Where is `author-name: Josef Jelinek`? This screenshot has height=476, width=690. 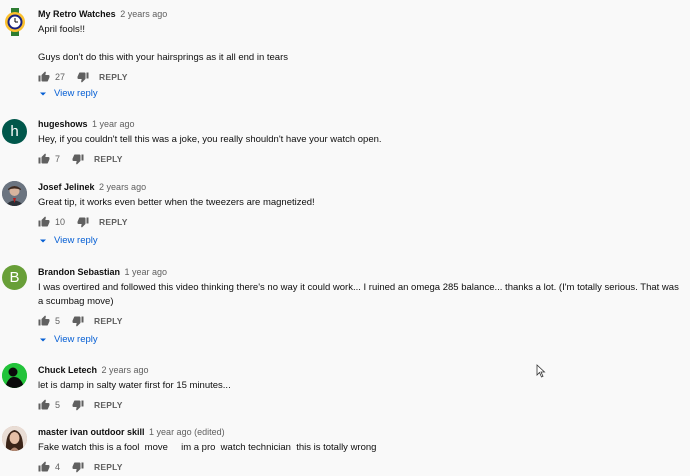 author-name: Josef Jelinek is located at coordinates (66, 187).